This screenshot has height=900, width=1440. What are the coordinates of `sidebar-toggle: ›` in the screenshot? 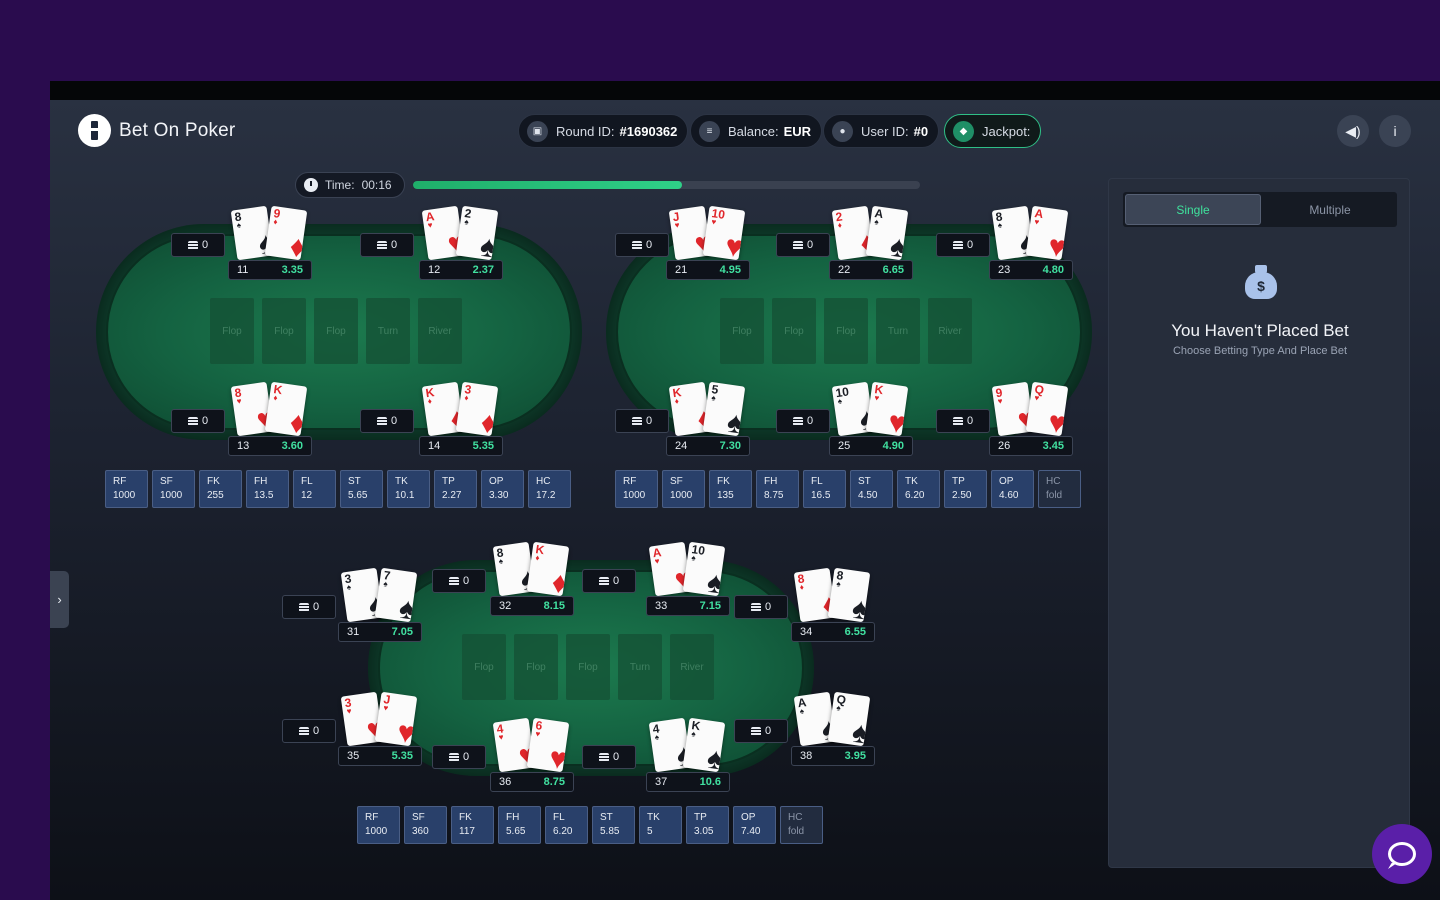 It's located at (59, 599).